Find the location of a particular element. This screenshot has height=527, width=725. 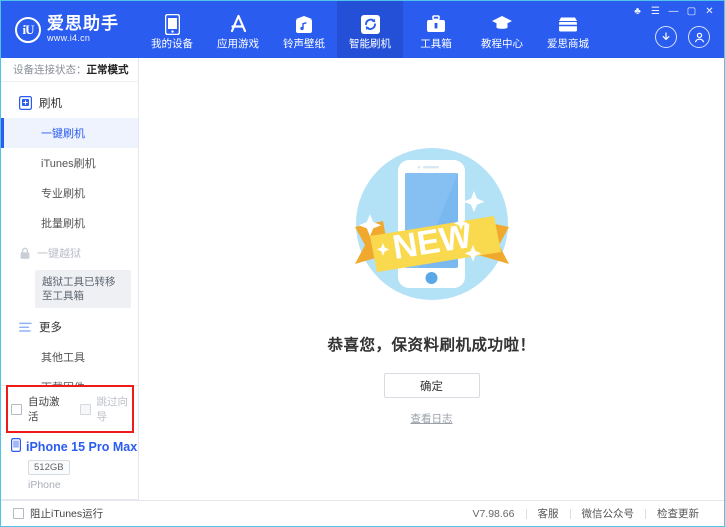

sidebar-item-label: 一键越狱 is located at coordinates (59, 254).